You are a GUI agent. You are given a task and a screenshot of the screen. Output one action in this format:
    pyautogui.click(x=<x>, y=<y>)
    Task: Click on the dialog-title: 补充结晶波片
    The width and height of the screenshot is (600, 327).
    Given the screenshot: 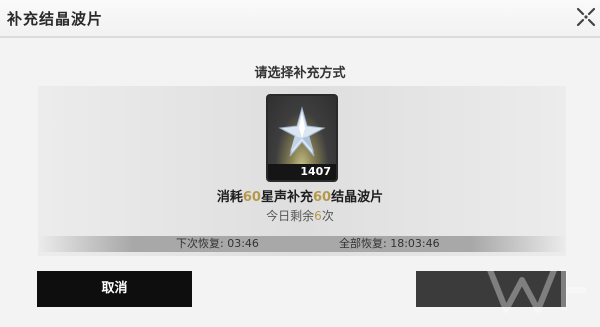 What is the action you would take?
    pyautogui.click(x=55, y=19)
    